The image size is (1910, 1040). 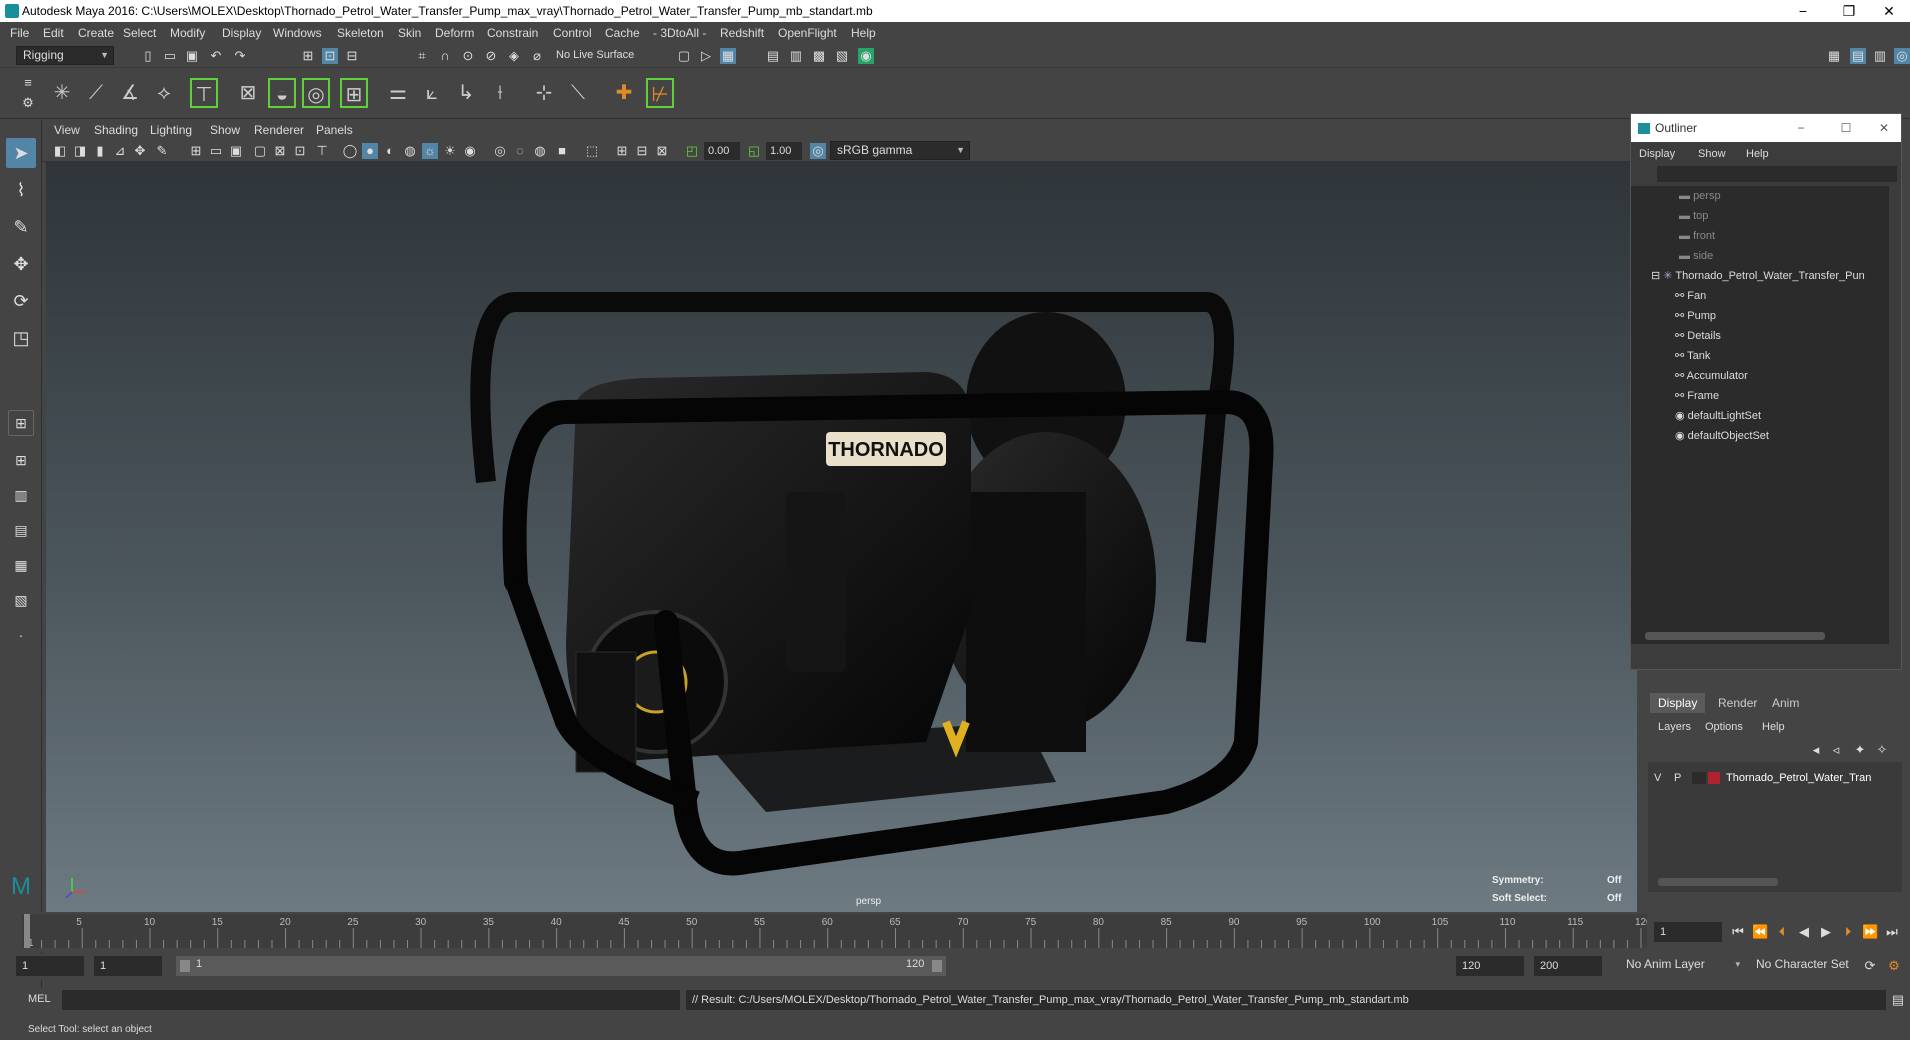 What do you see at coordinates (537, 56) in the screenshot?
I see `snap-live-icon: ⌀` at bounding box center [537, 56].